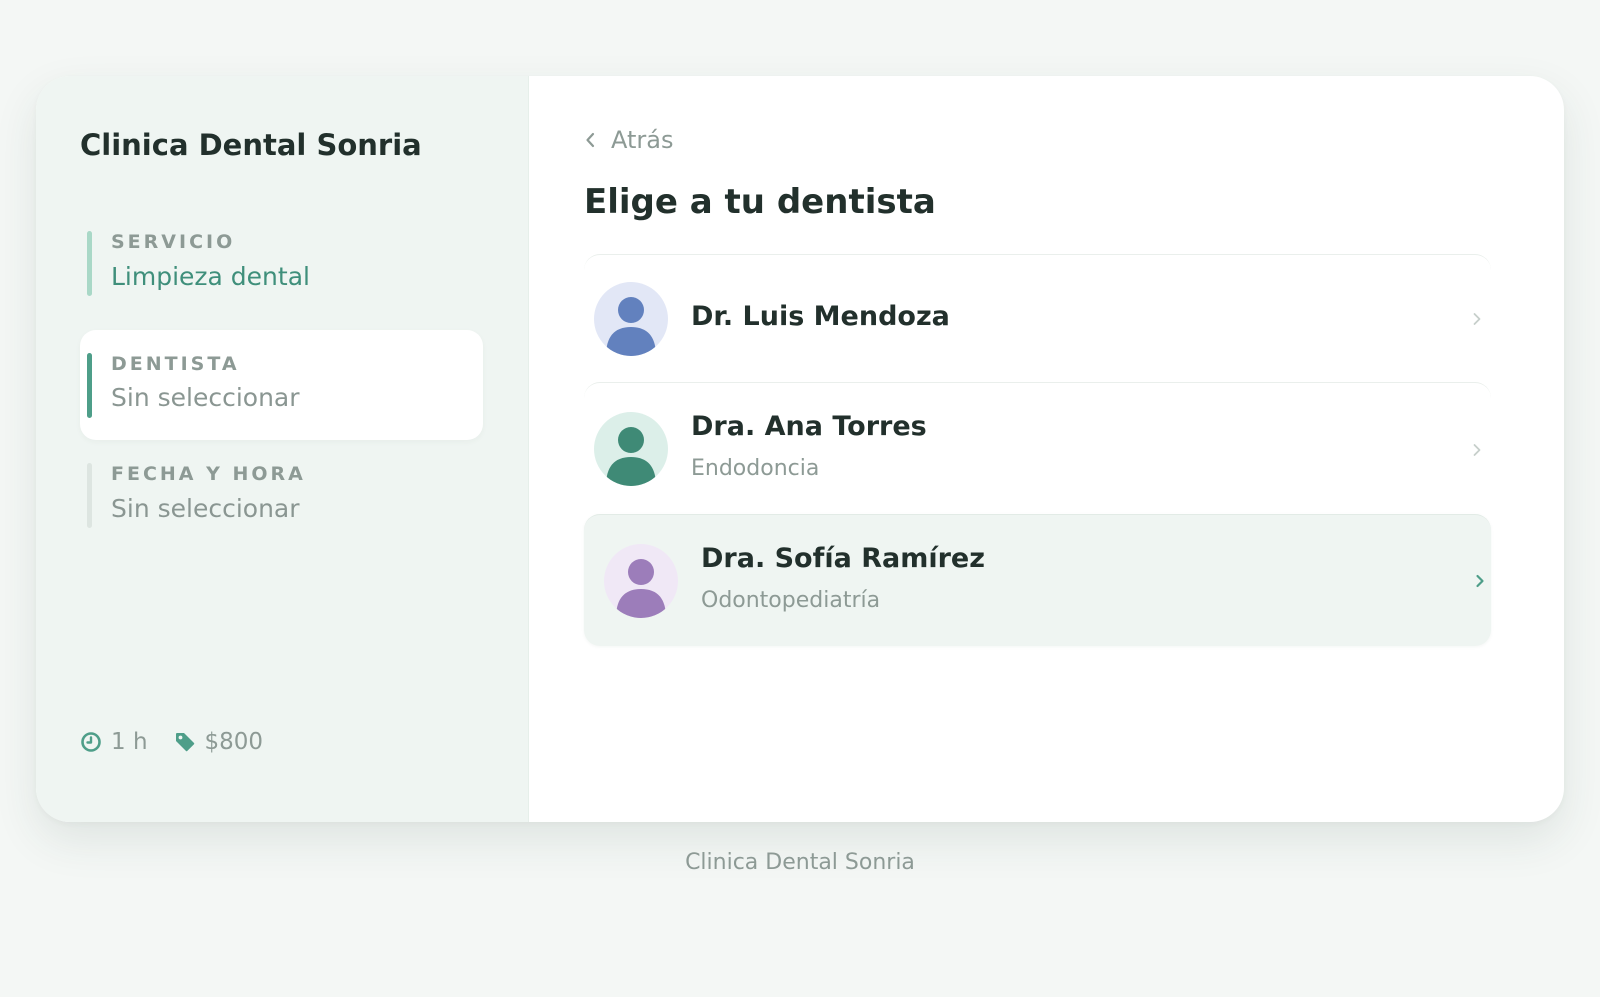 This screenshot has width=1600, height=997. Describe the element at coordinates (129, 742) in the screenshot. I see `duration-text: 1 h` at that location.